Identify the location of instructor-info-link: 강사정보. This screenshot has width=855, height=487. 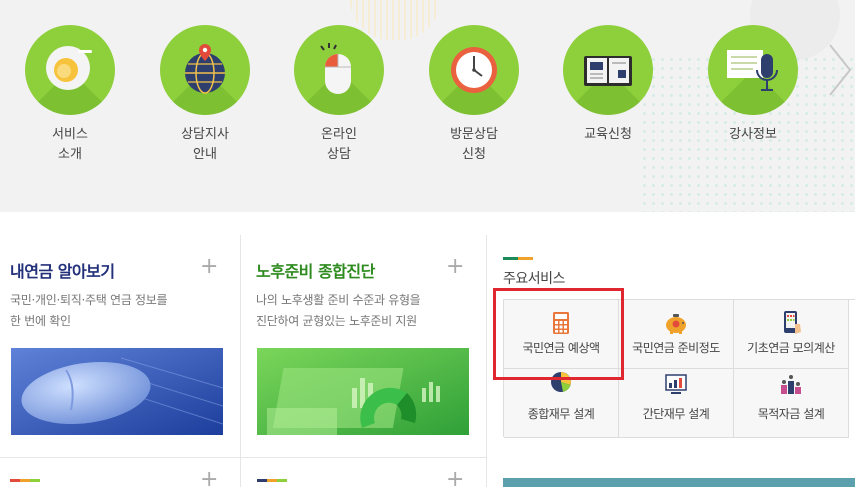
(753, 85).